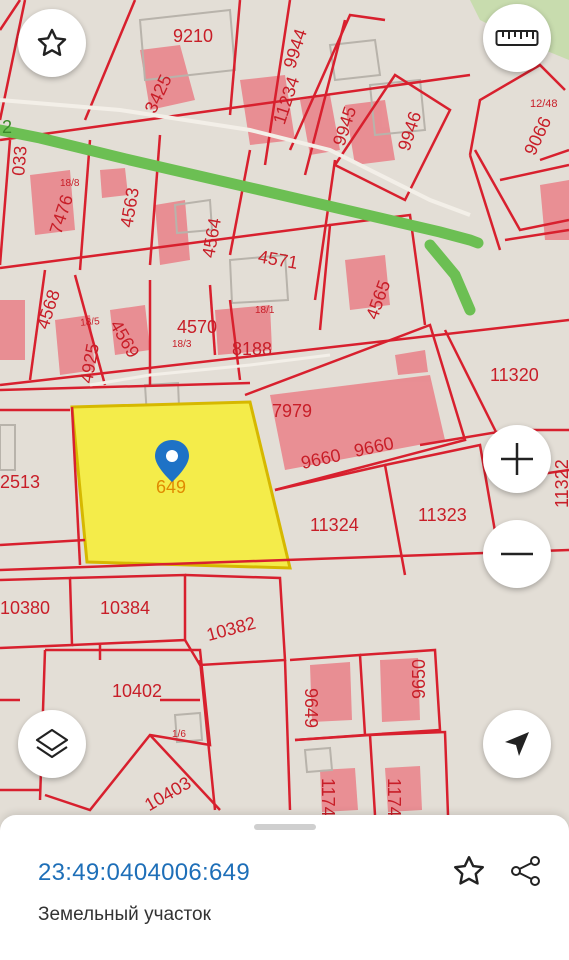  I want to click on parcel-sub-label: 18/5, so click(90, 322).